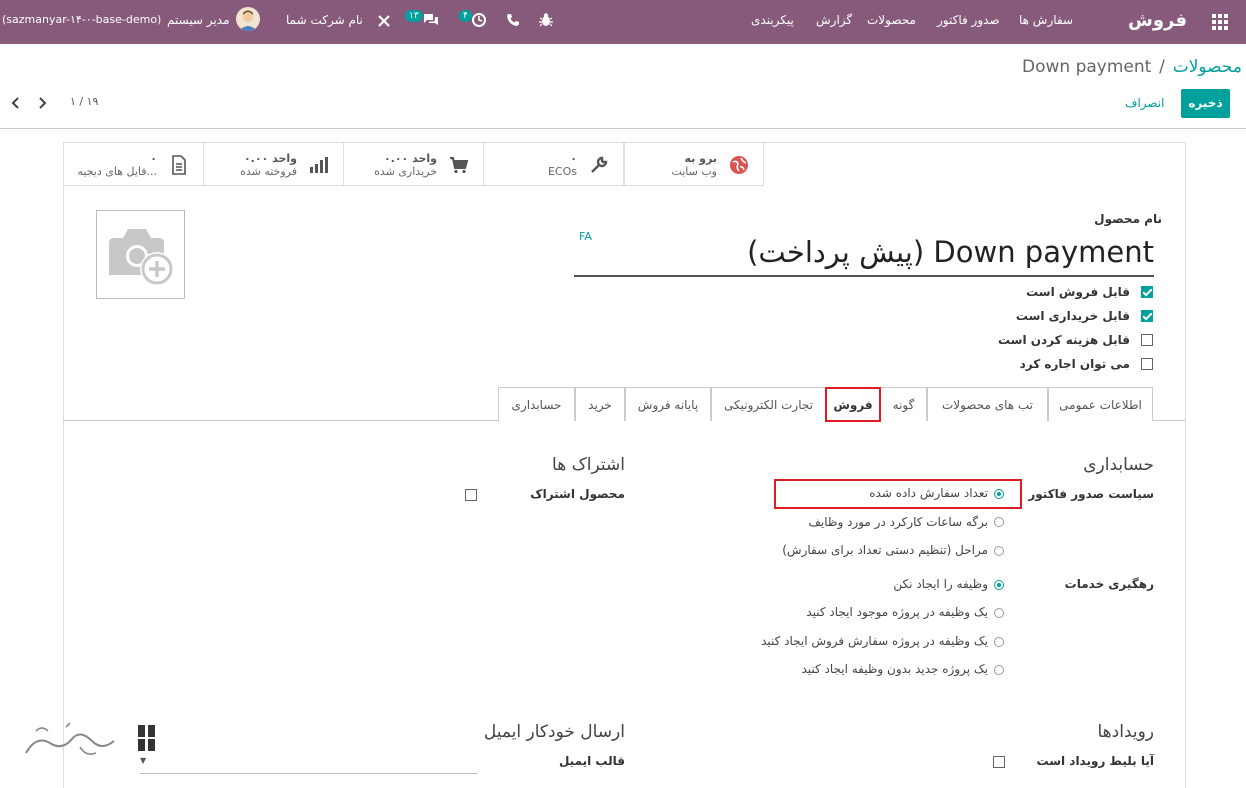  Describe the element at coordinates (987, 404) in the screenshot. I see `tab-product-tabs: تب های محصولات` at that location.